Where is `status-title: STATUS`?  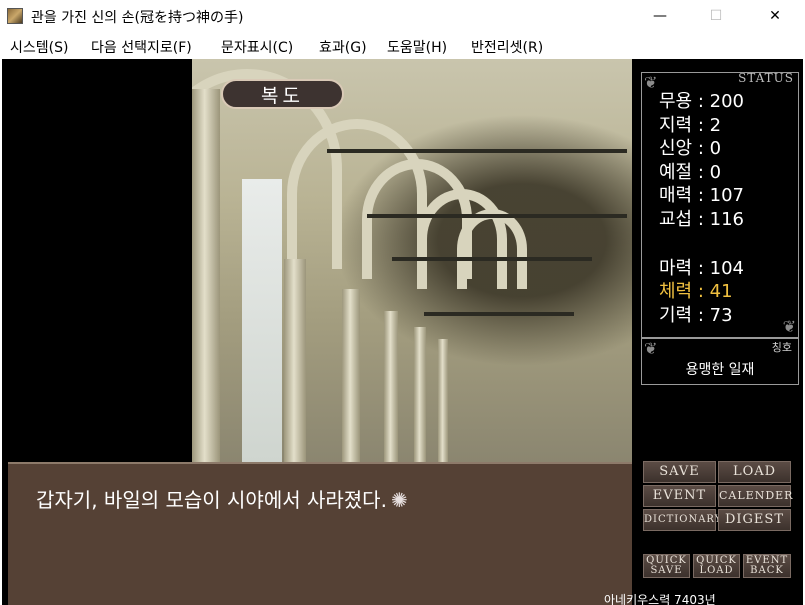
status-title: STATUS is located at coordinates (766, 78).